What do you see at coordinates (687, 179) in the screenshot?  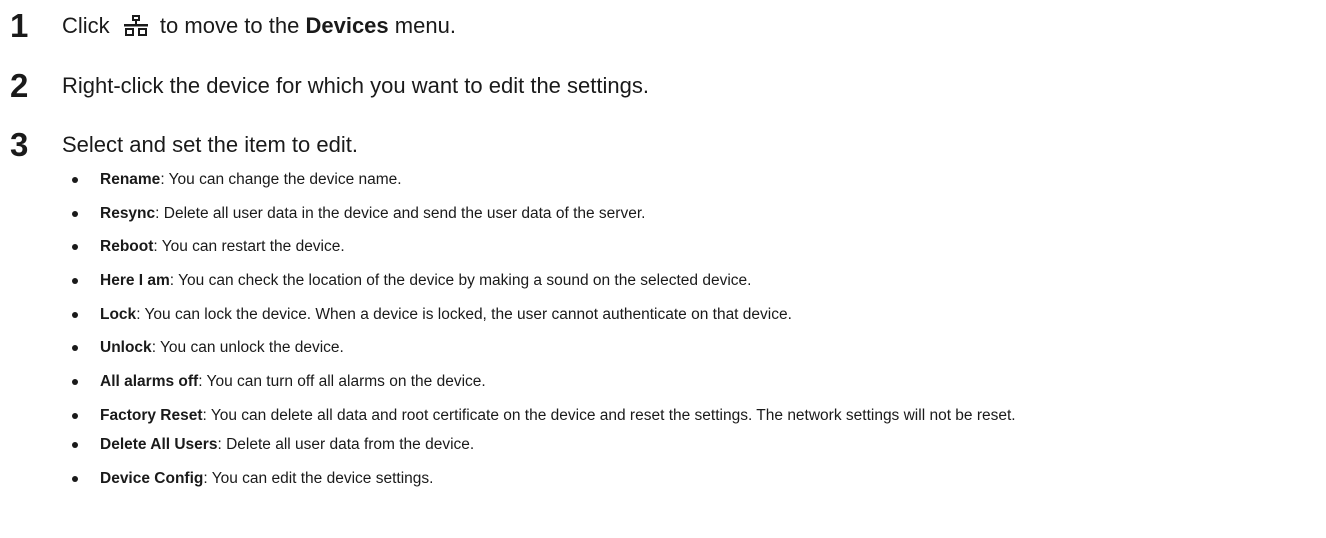 I see `list-item: Rename: You can change the device name.` at bounding box center [687, 179].